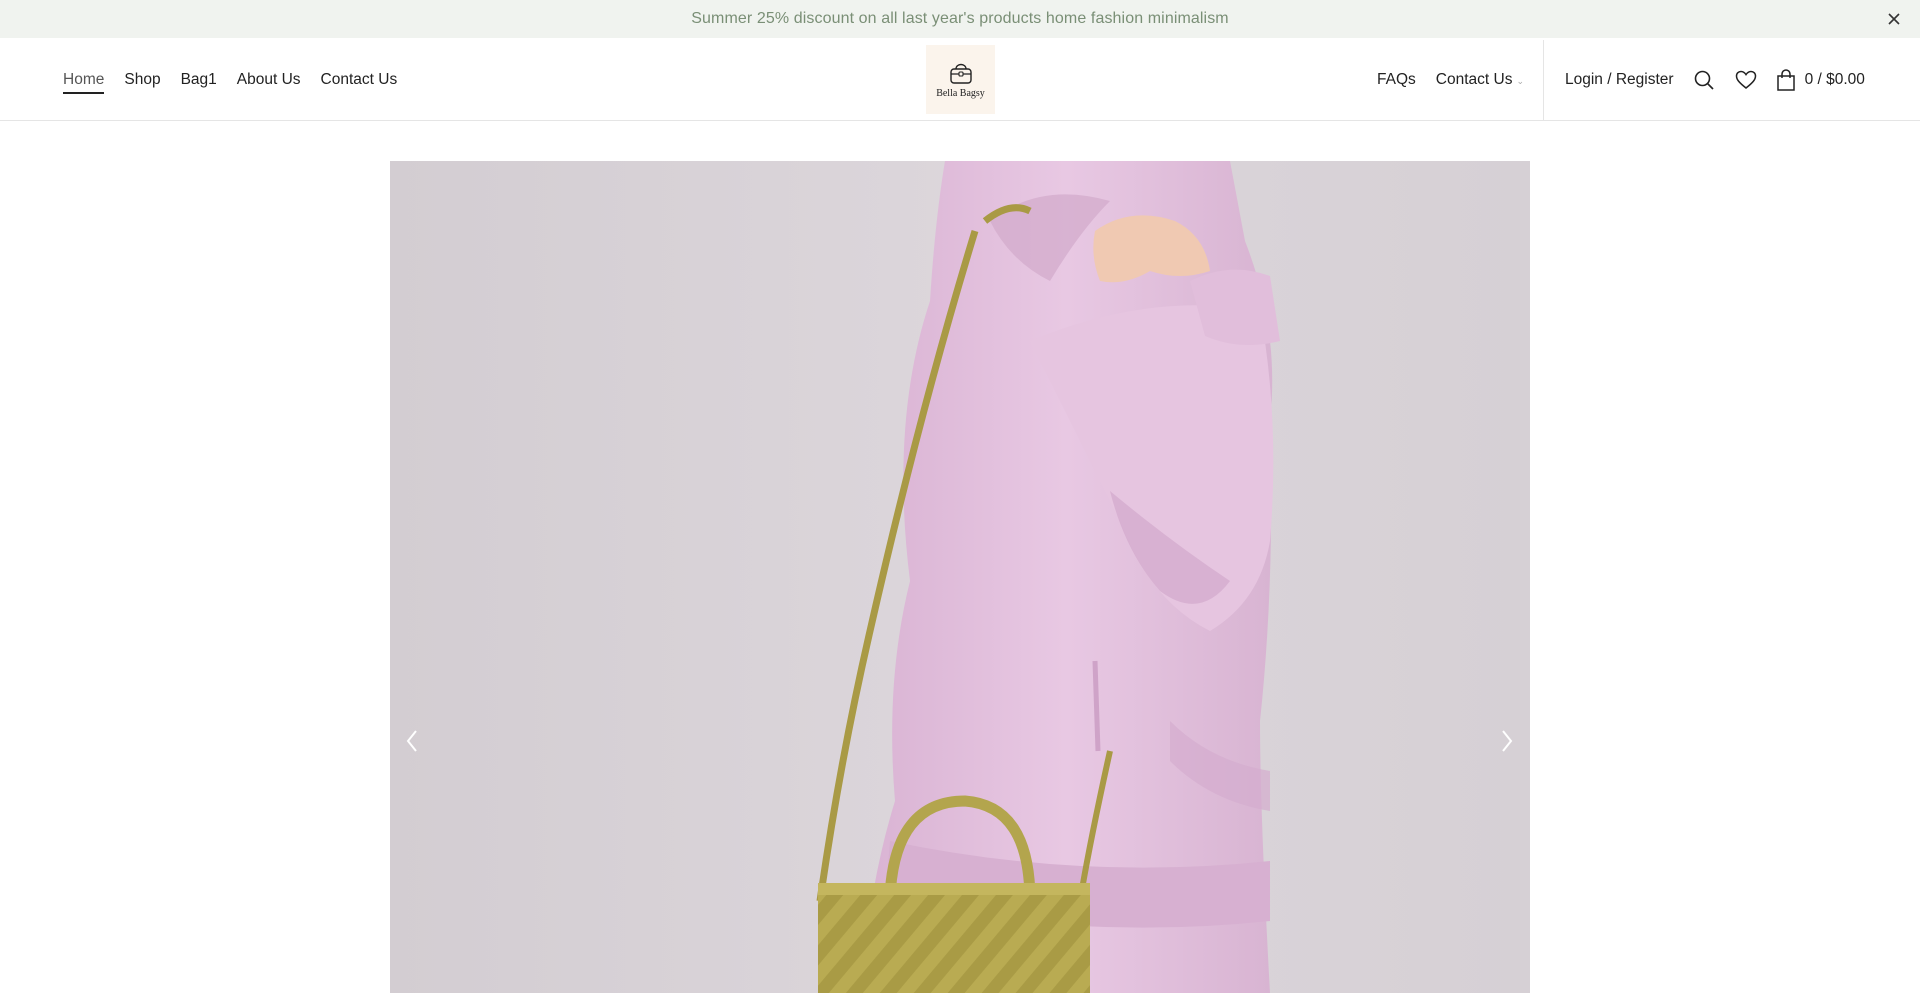  I want to click on nav-contact-us-dropdown: Contact Us ⌄, so click(1480, 80).